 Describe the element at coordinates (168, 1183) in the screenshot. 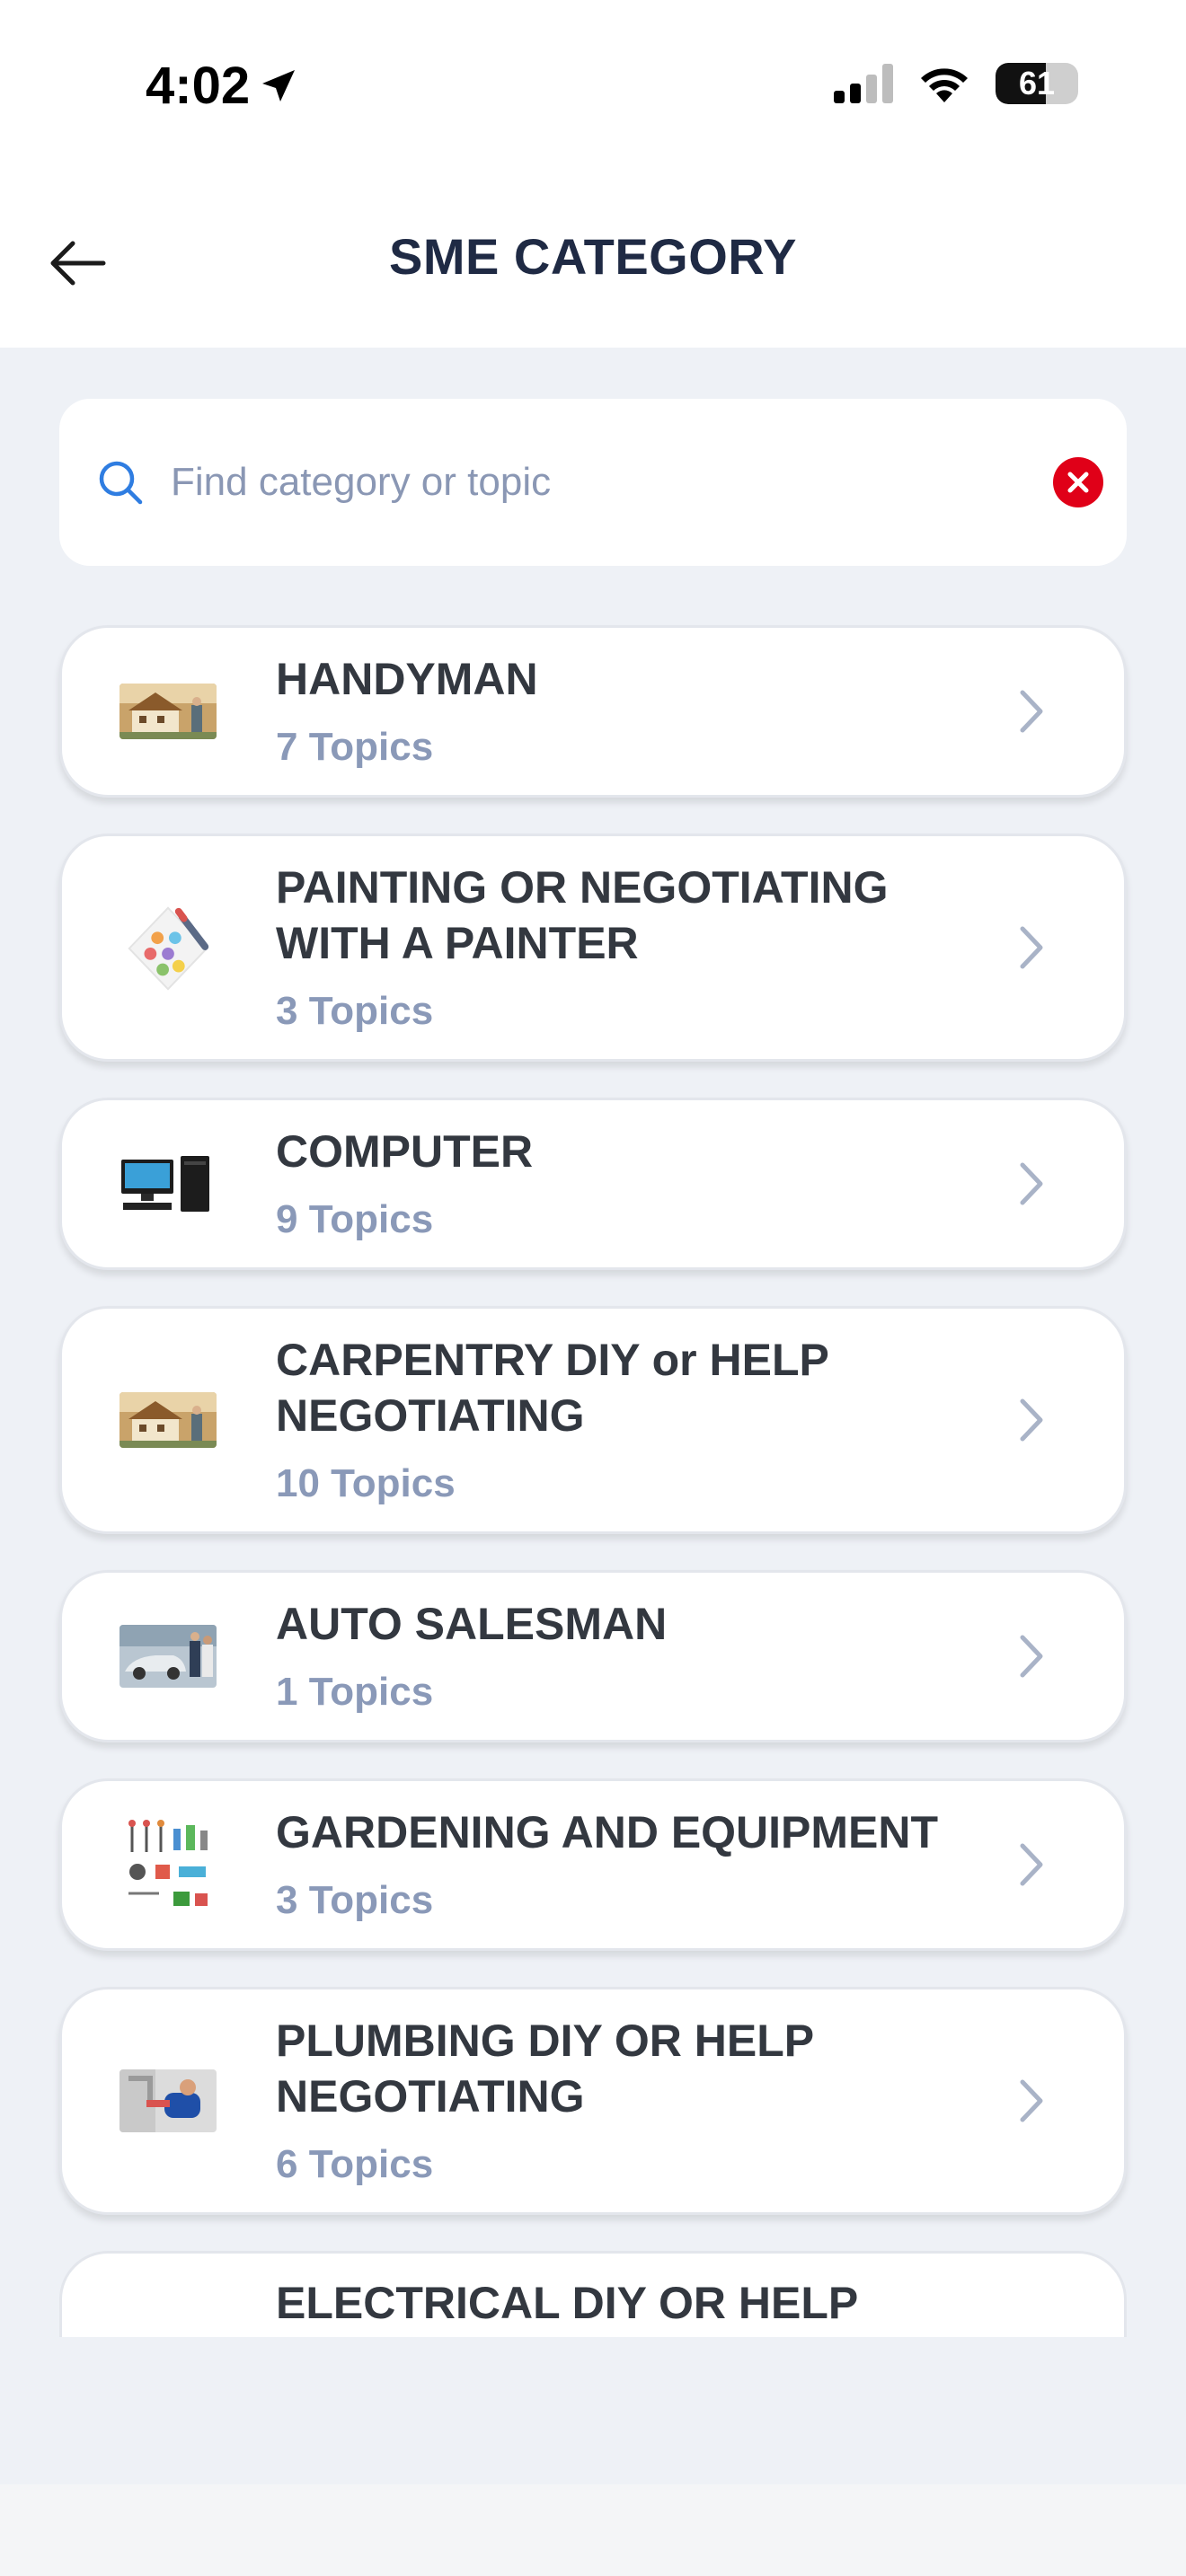

I see `computer-icon` at that location.